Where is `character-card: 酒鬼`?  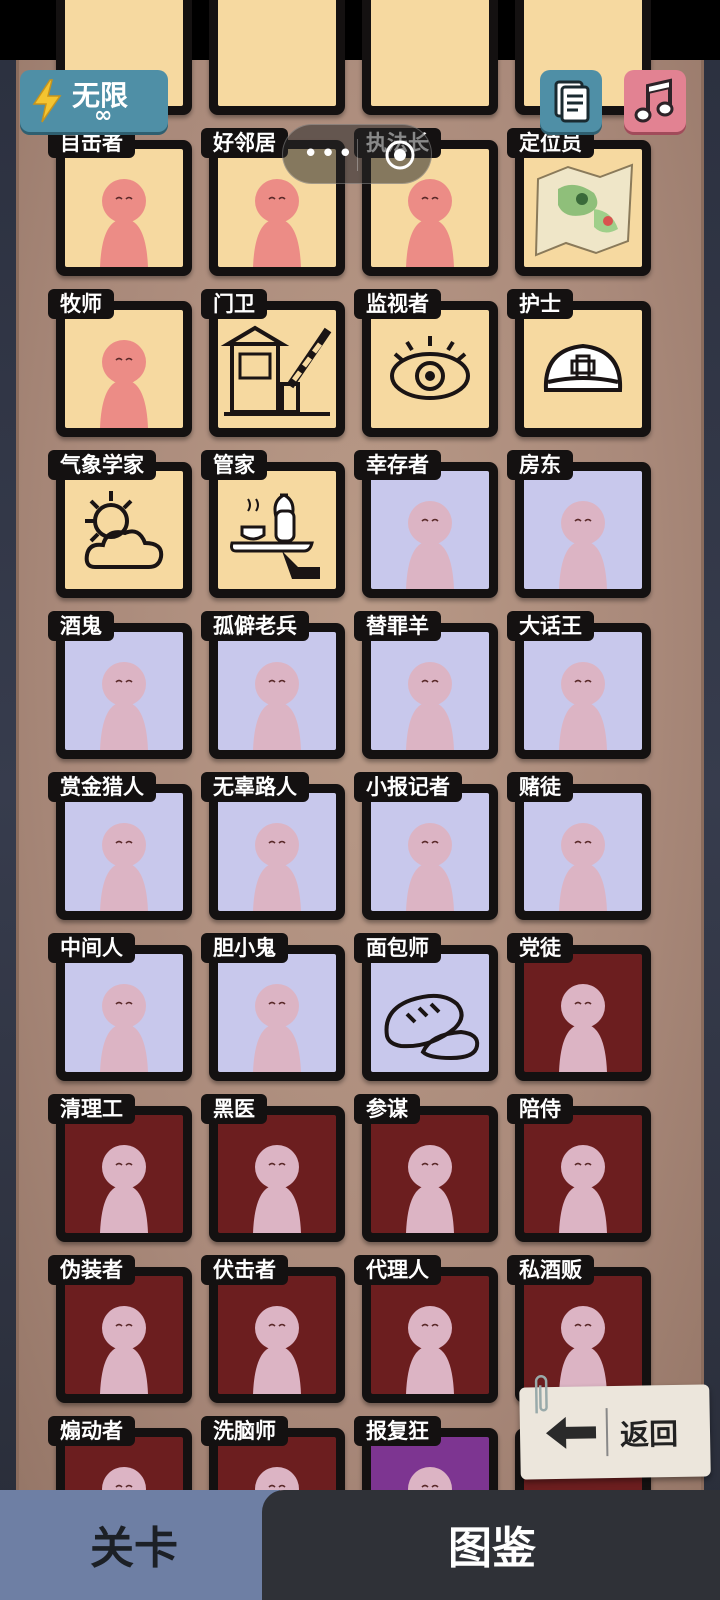 character-card: 酒鬼 is located at coordinates (120, 685).